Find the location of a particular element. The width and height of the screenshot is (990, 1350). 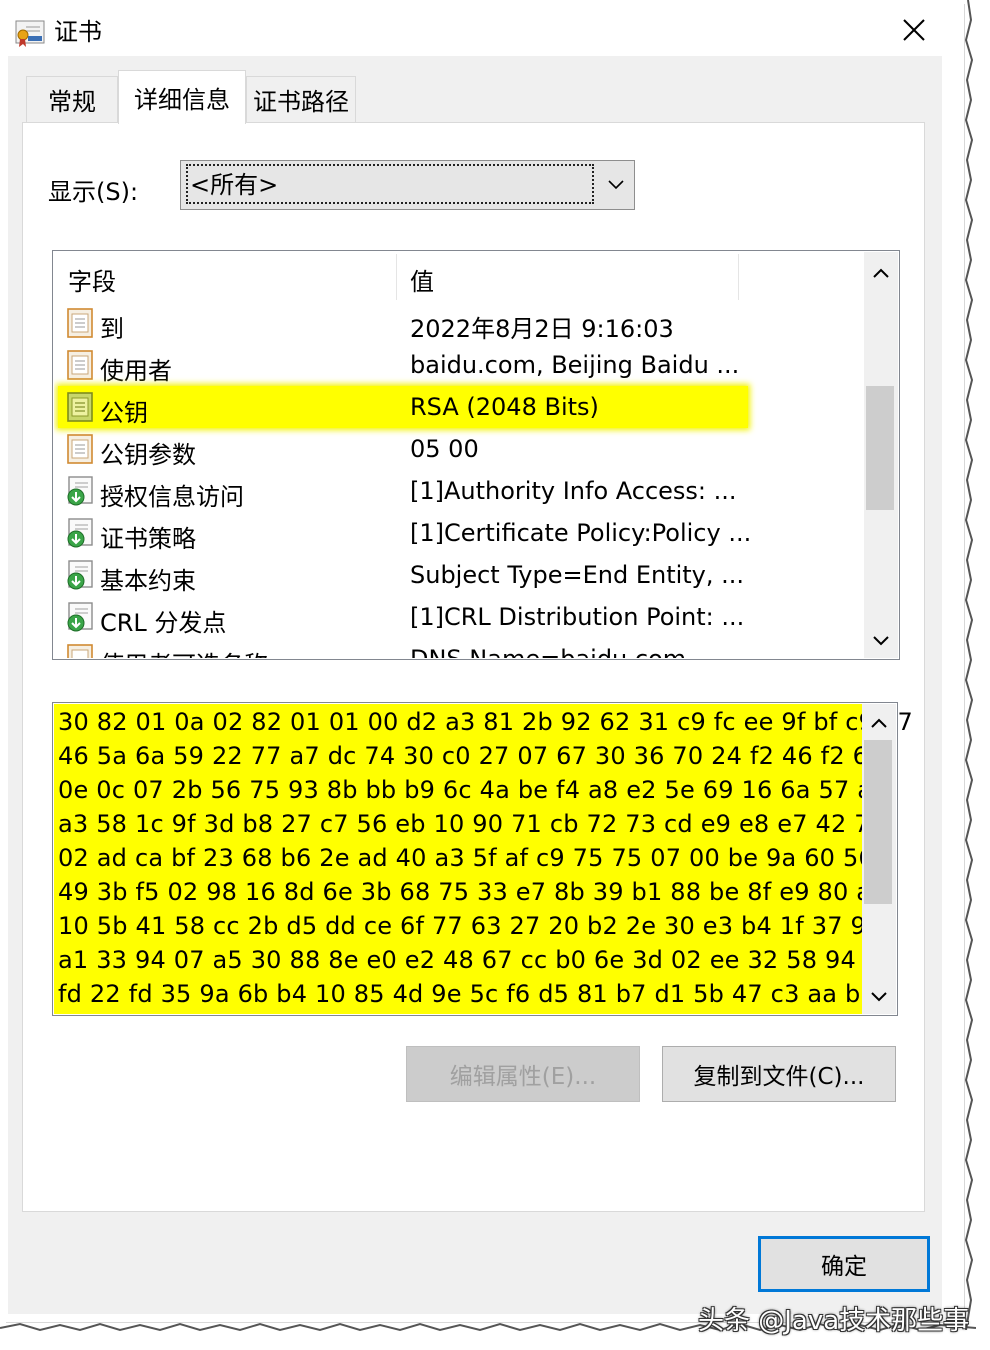

tab-certification-path: 证书路径 is located at coordinates (301, 99).